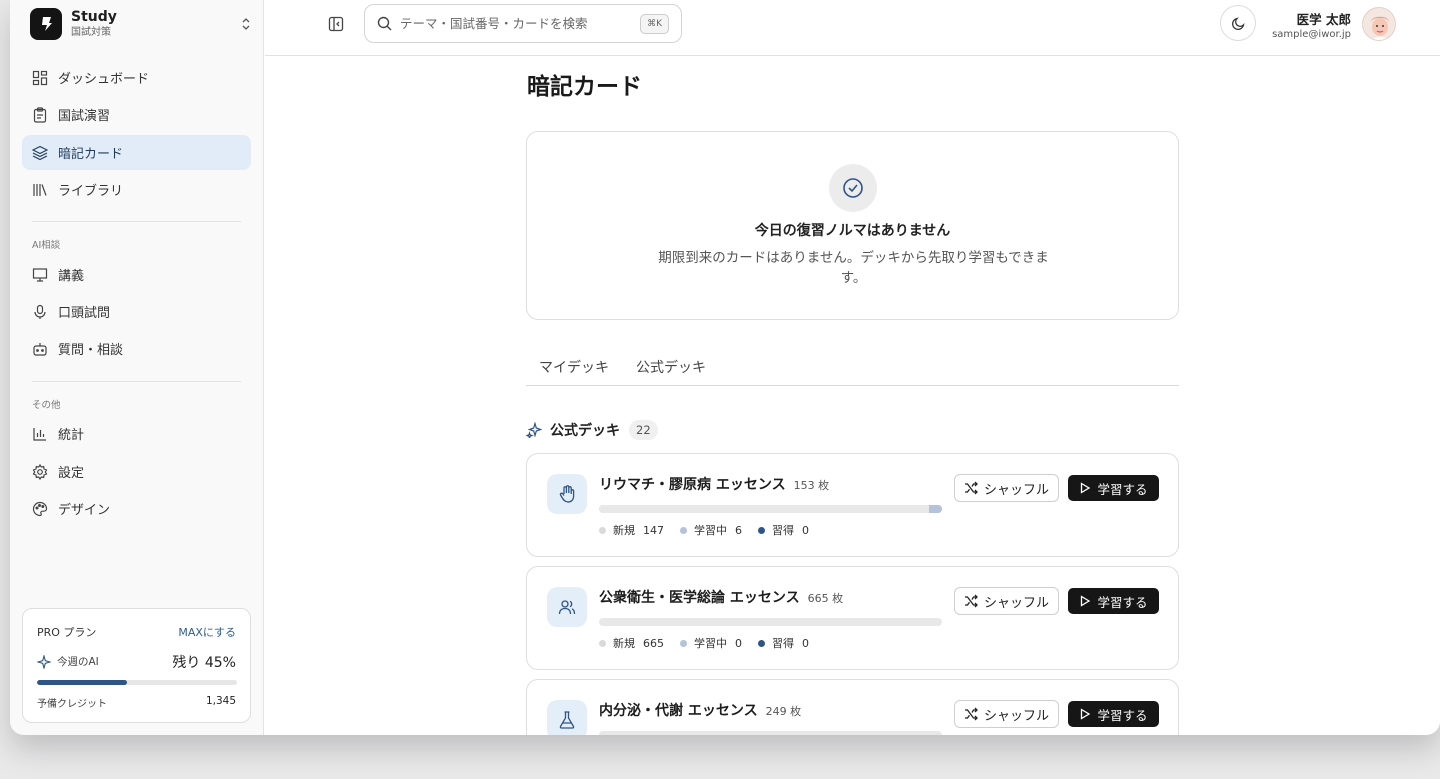  What do you see at coordinates (804, 485) in the screenshot?
I see `deck-total-count: 153` at bounding box center [804, 485].